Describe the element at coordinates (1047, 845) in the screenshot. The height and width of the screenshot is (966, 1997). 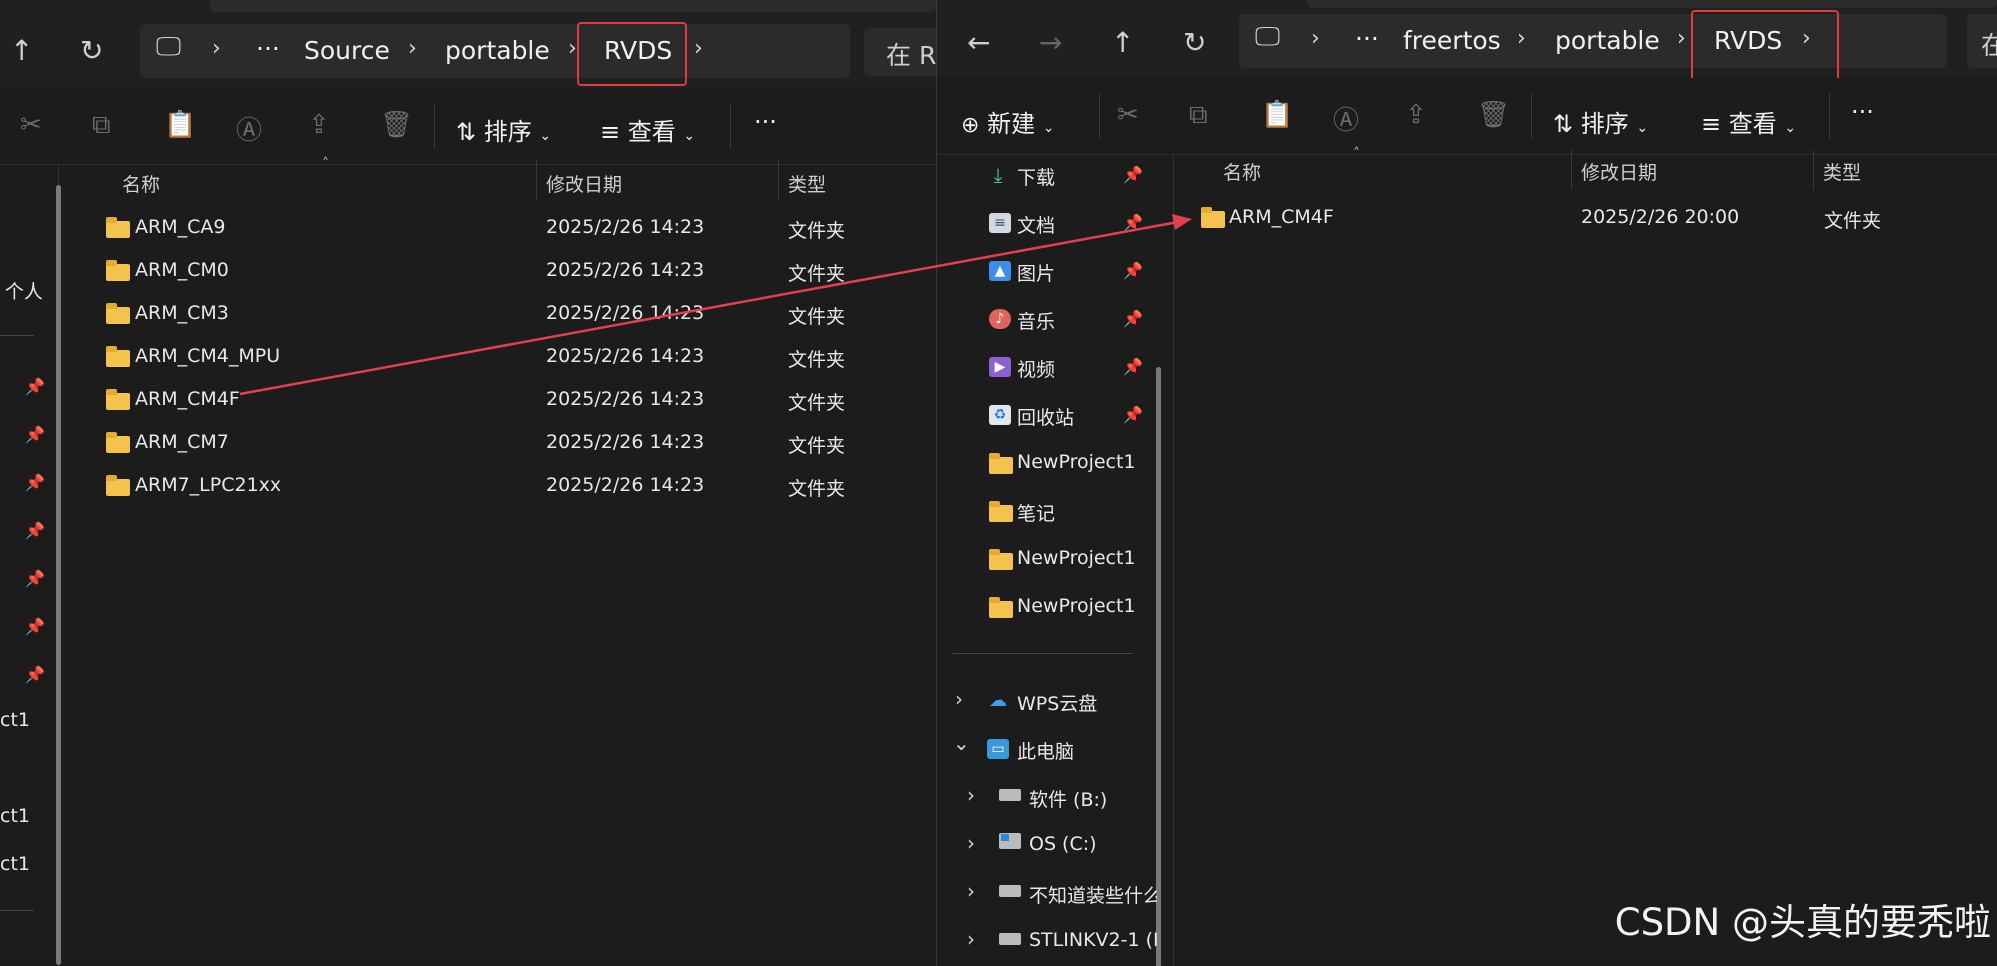
I see `tree-item-drive-c: › OS (C:)` at that location.